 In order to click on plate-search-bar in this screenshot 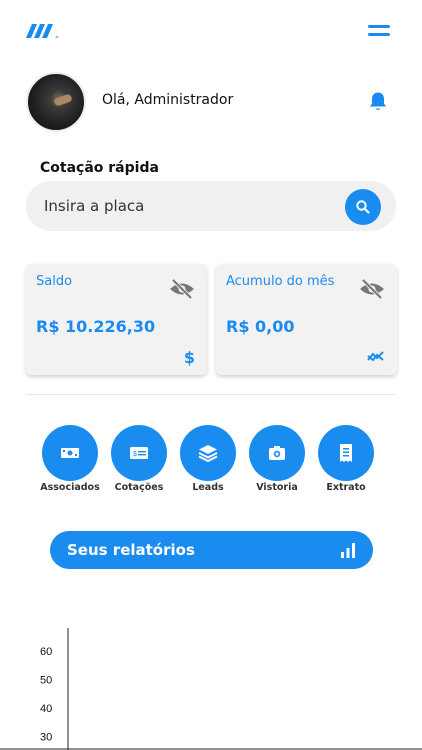, I will do `click(211, 206)`.